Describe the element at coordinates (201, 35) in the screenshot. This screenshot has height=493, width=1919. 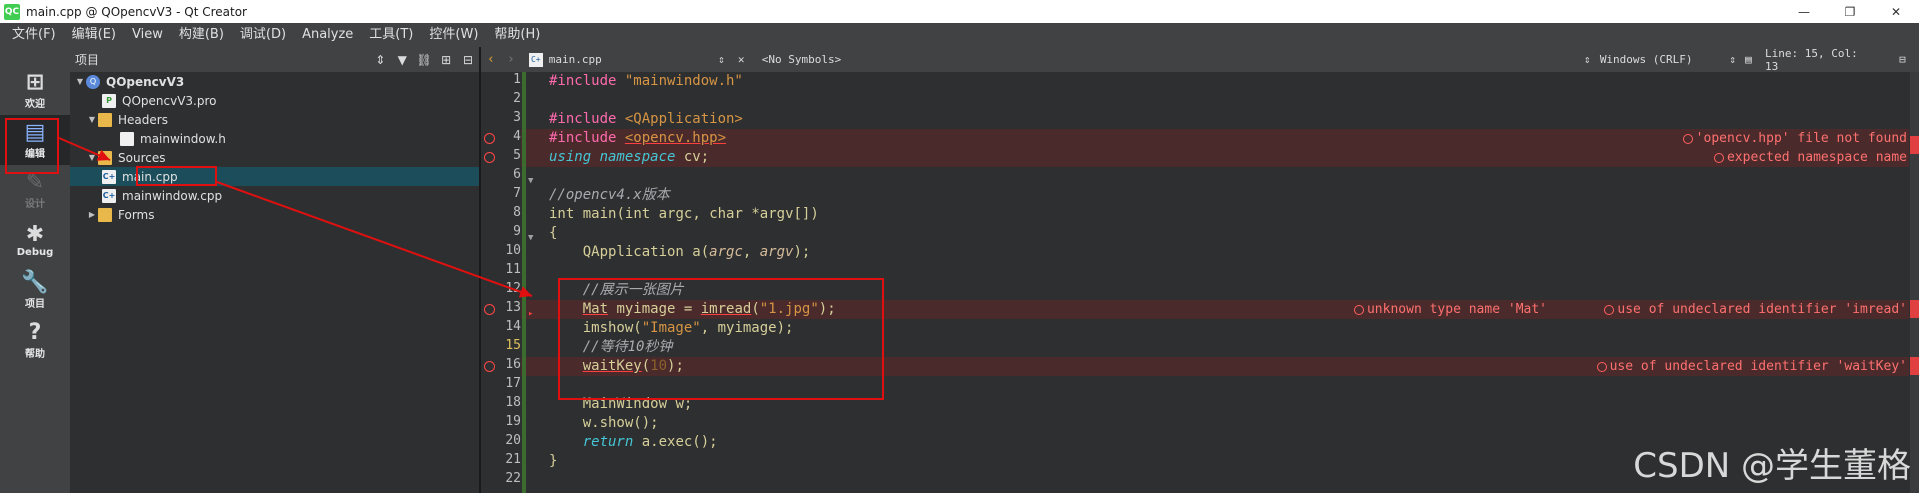
I see `menu-build: 构建(B)` at that location.